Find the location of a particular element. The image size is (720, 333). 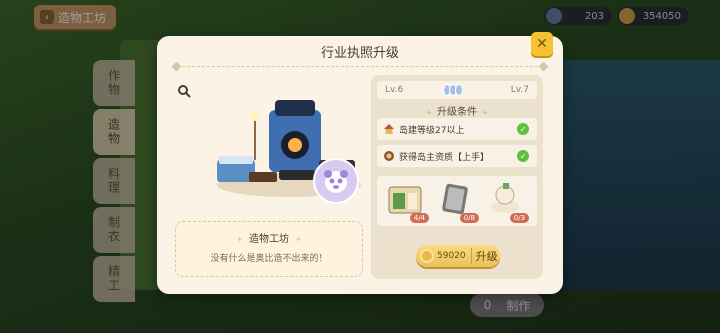

building-info-card: 造物工坊 没有什么是奥比造不出来的！ is located at coordinates (269, 249).